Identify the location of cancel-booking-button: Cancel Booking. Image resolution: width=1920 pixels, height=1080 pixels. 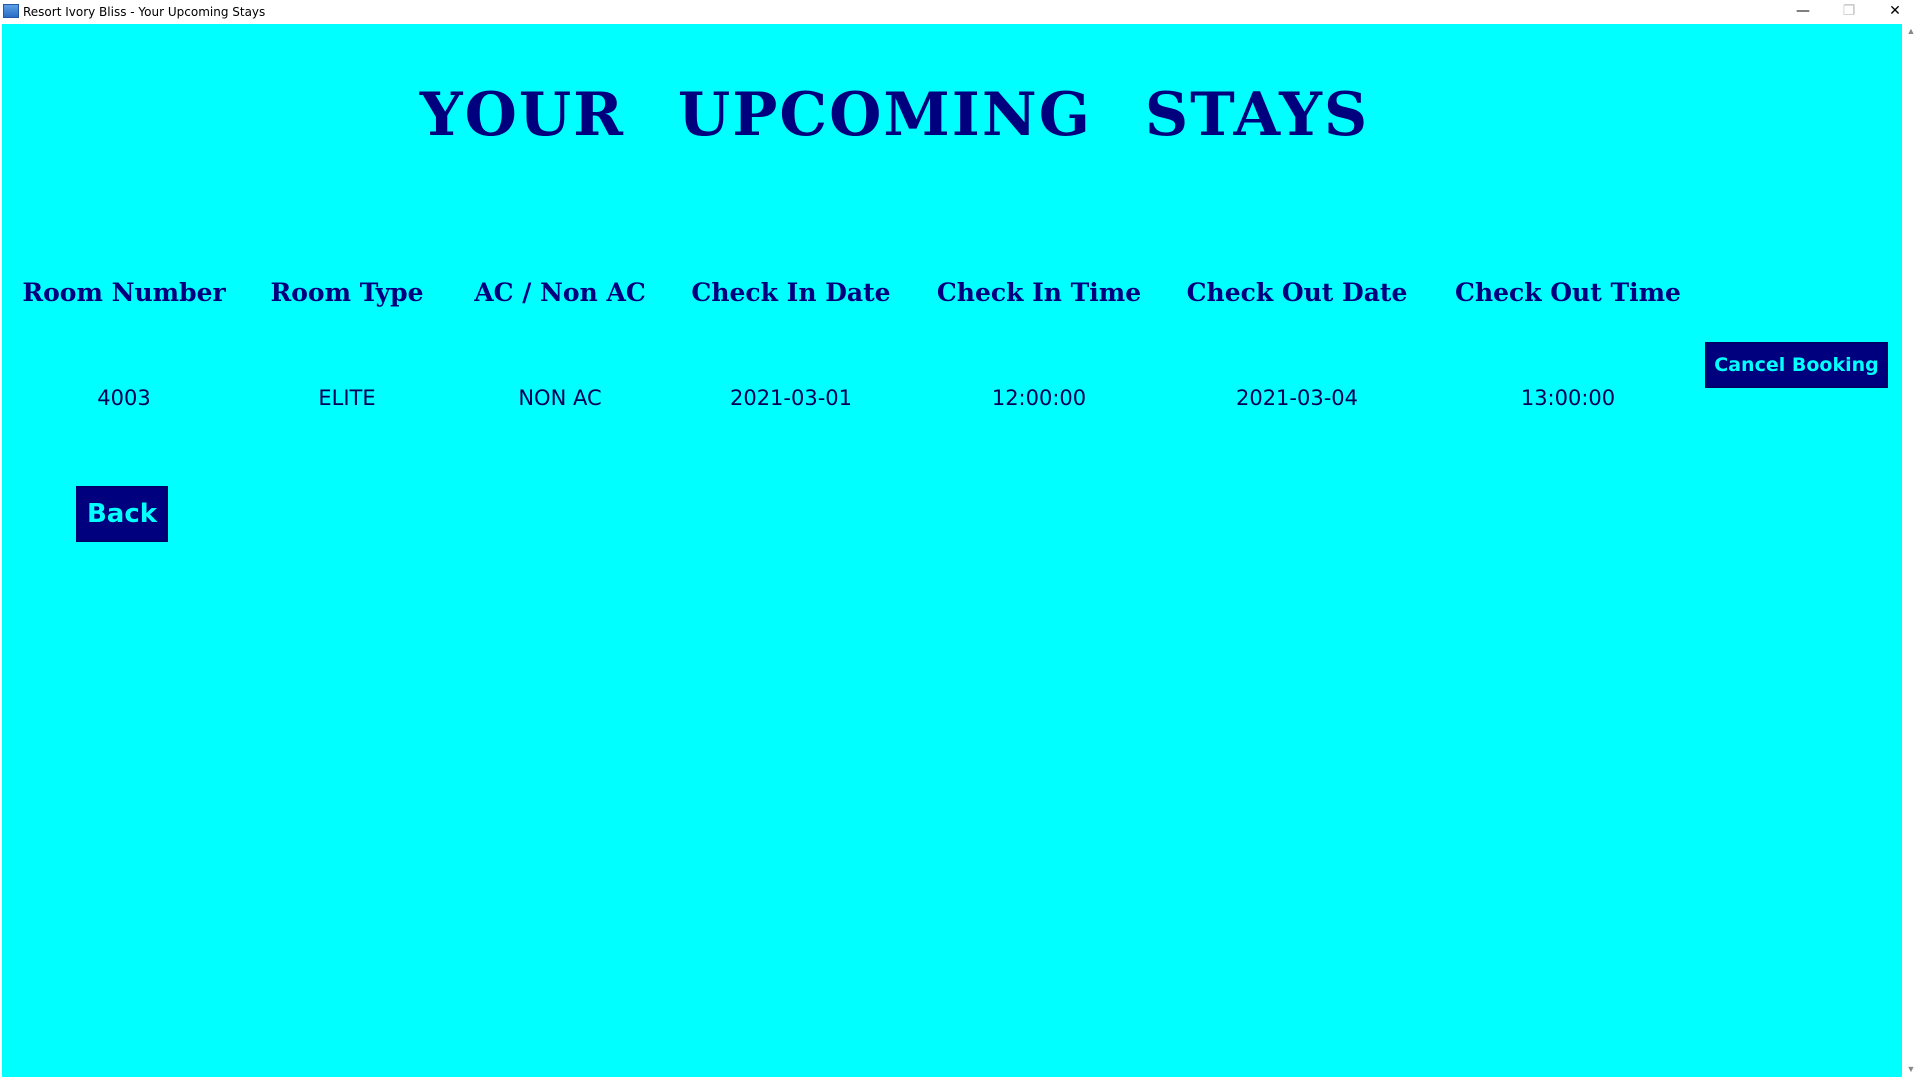
(1796, 365).